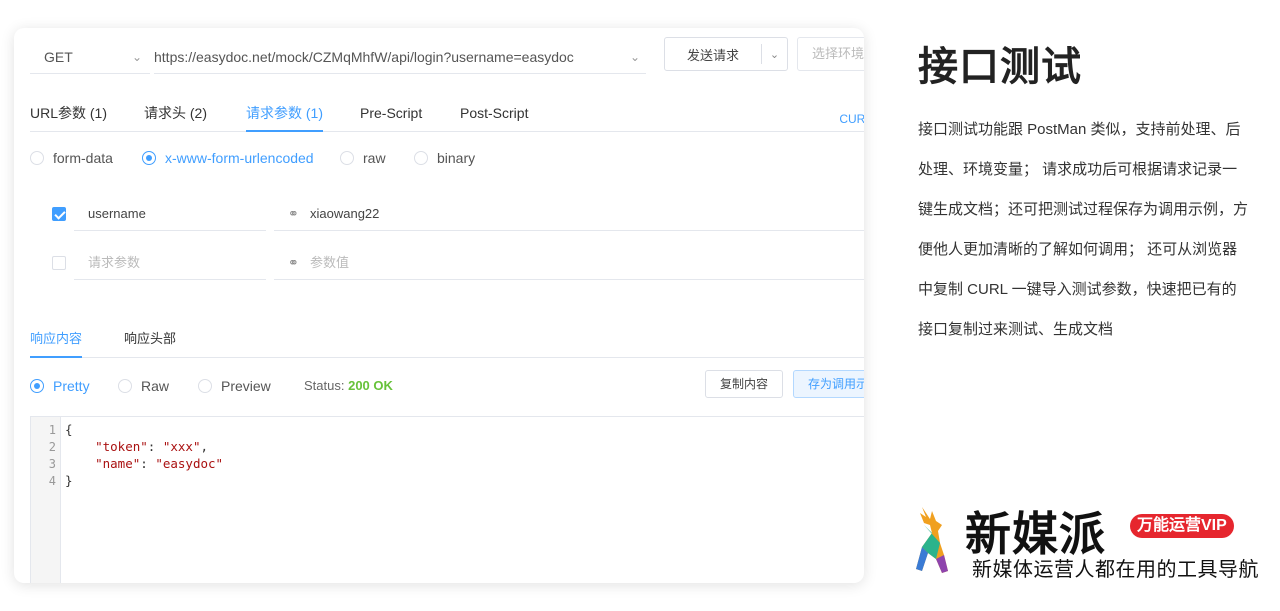  What do you see at coordinates (58, 57) in the screenshot?
I see `method-value: GET` at bounding box center [58, 57].